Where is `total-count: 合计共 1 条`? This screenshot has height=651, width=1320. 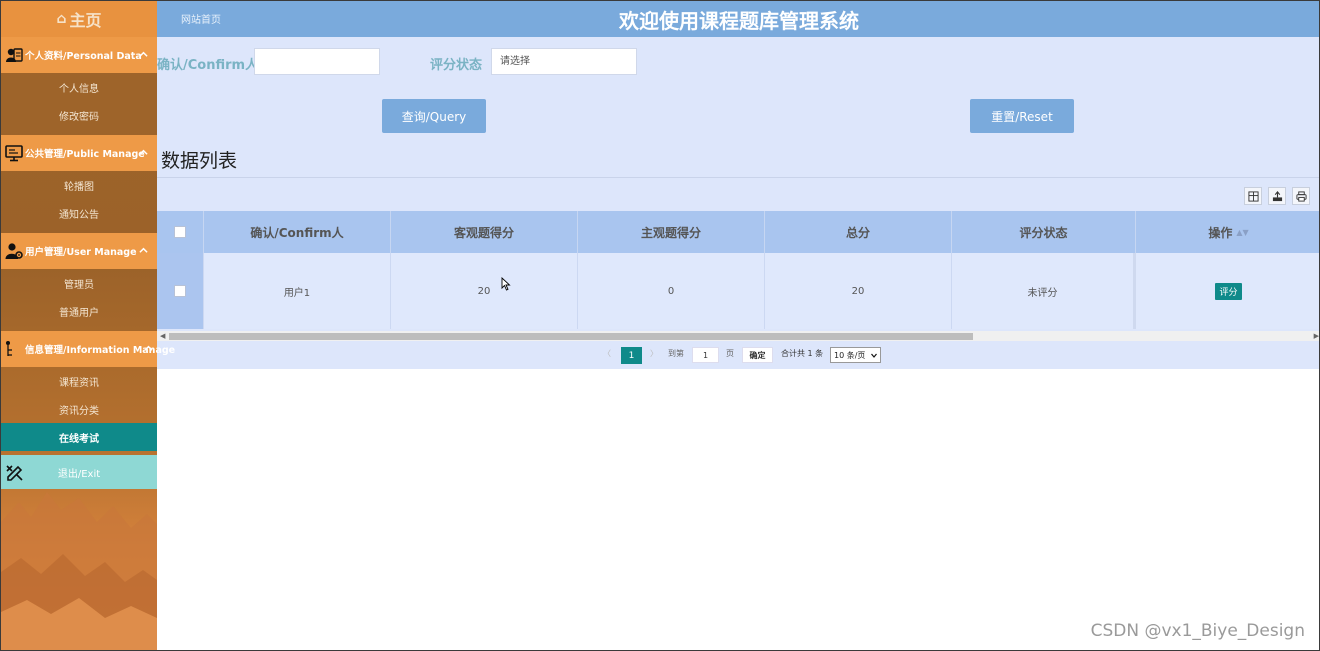 total-count: 合计共 1 条 is located at coordinates (802, 353).